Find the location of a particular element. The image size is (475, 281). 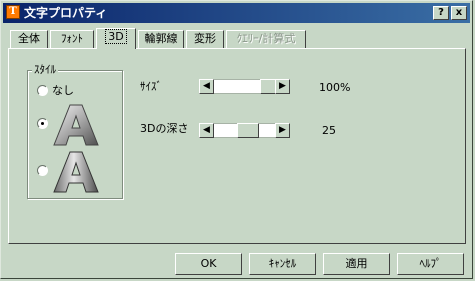

tab-label: 3D is located at coordinates (116, 36).